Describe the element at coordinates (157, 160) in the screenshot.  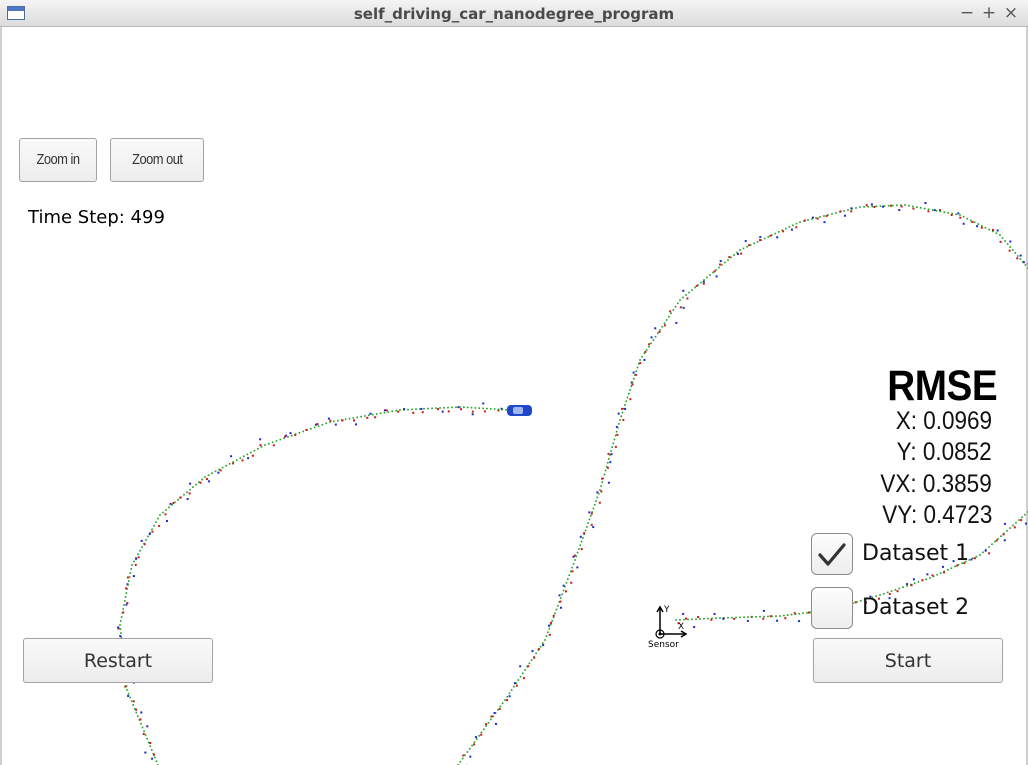
I see `zoom-out-button: Zoom out` at that location.